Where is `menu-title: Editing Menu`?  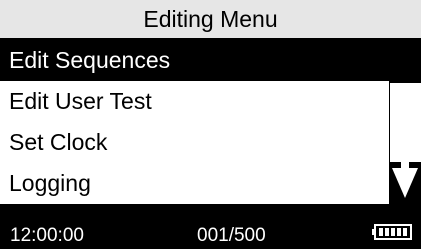 menu-title: Editing Menu is located at coordinates (210, 18).